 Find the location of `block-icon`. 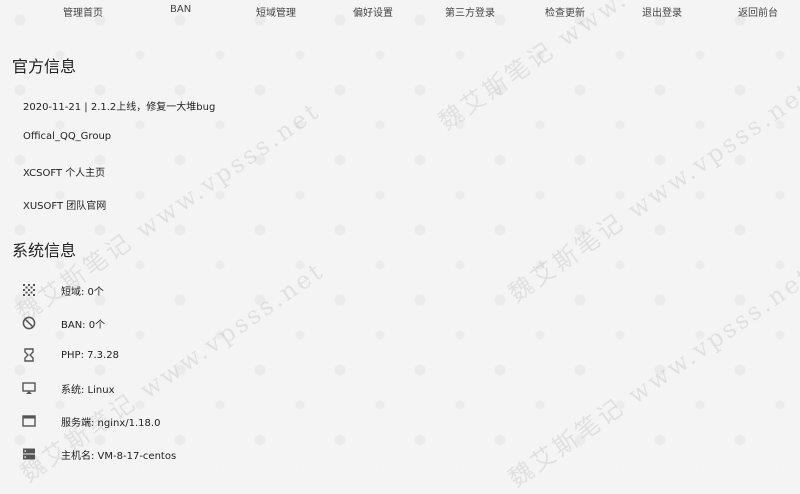

block-icon is located at coordinates (31, 323).